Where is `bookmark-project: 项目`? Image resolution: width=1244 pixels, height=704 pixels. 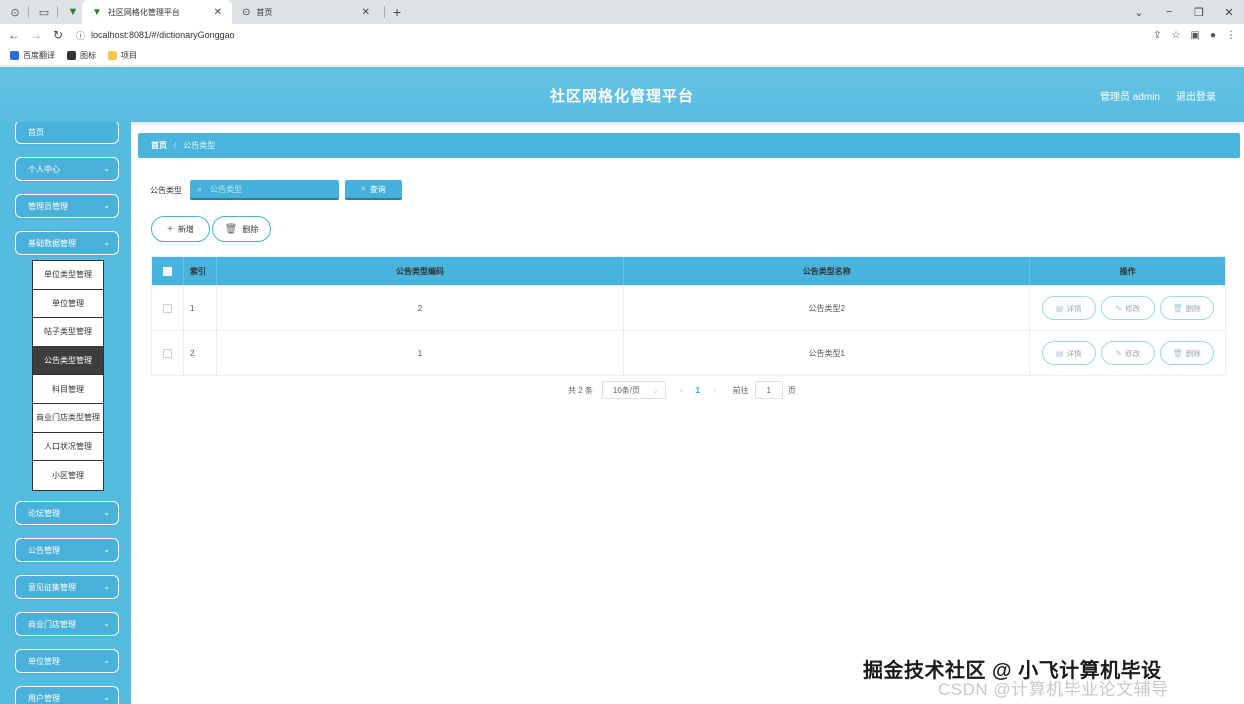 bookmark-project: 项目 is located at coordinates (122, 55).